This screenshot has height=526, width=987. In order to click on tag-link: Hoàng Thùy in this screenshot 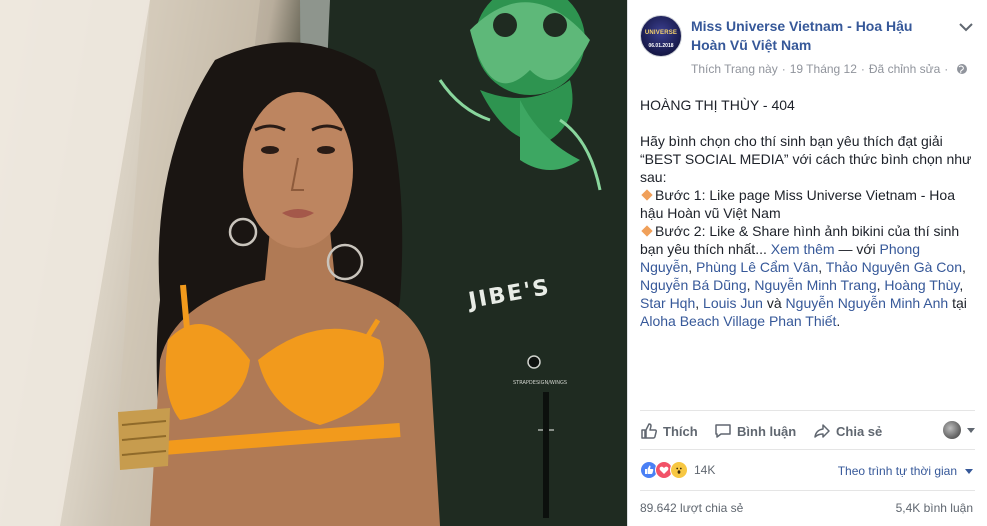, I will do `click(921, 285)`.